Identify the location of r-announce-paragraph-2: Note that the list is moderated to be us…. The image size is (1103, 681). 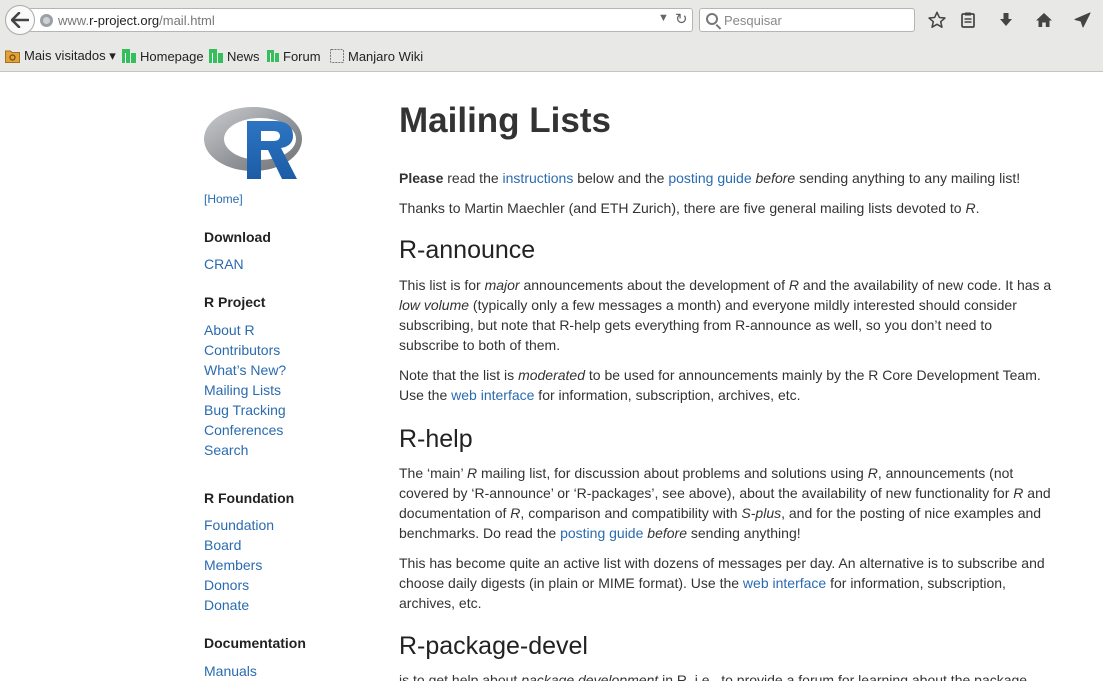
(720, 385).